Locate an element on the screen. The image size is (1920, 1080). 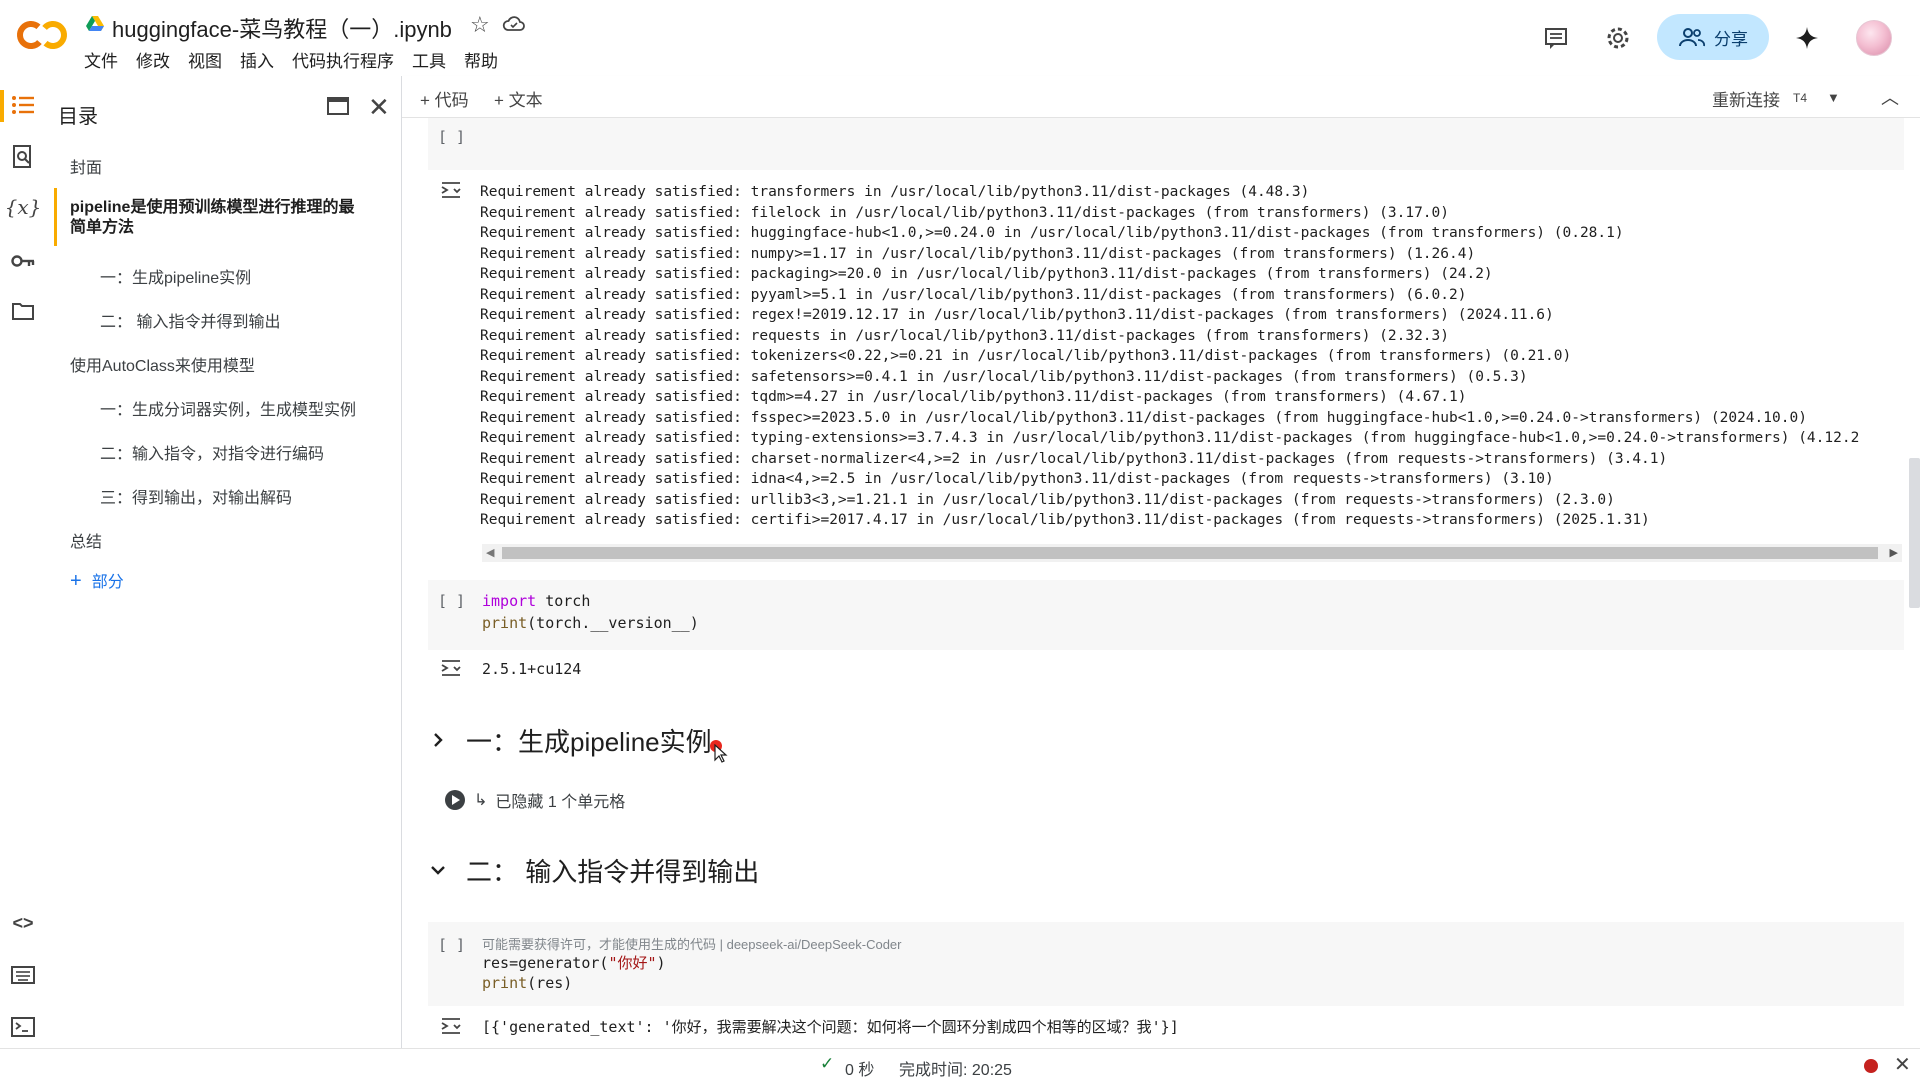
side-rail: {x} <> is located at coordinates (23, 562).